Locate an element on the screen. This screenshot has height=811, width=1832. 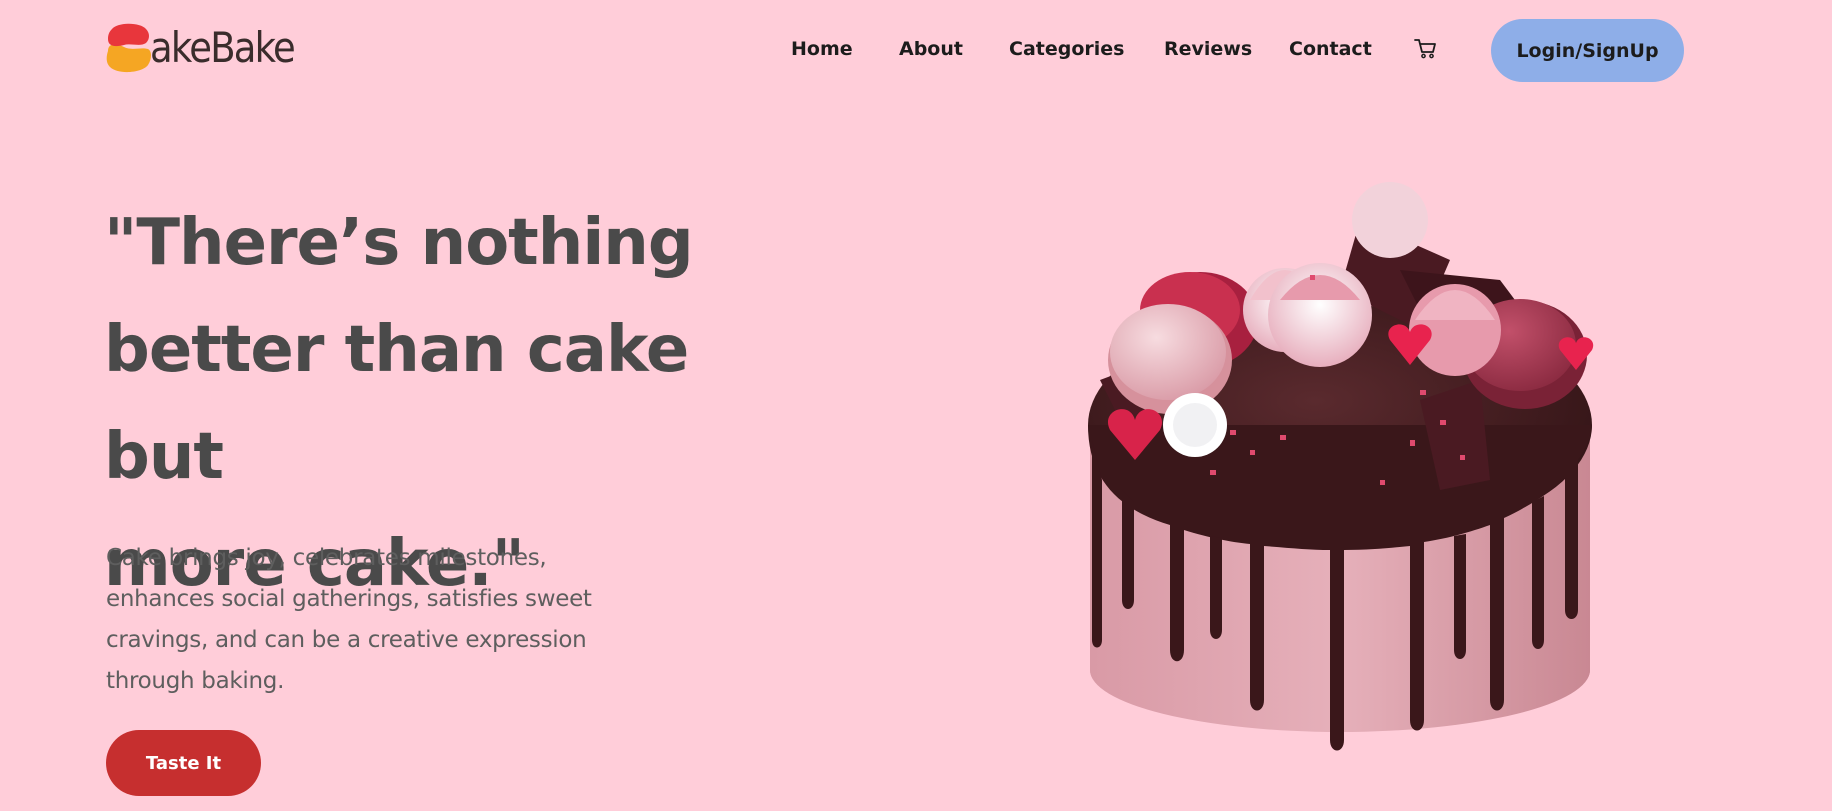
nav-contact: Contact is located at coordinates (1330, 49).